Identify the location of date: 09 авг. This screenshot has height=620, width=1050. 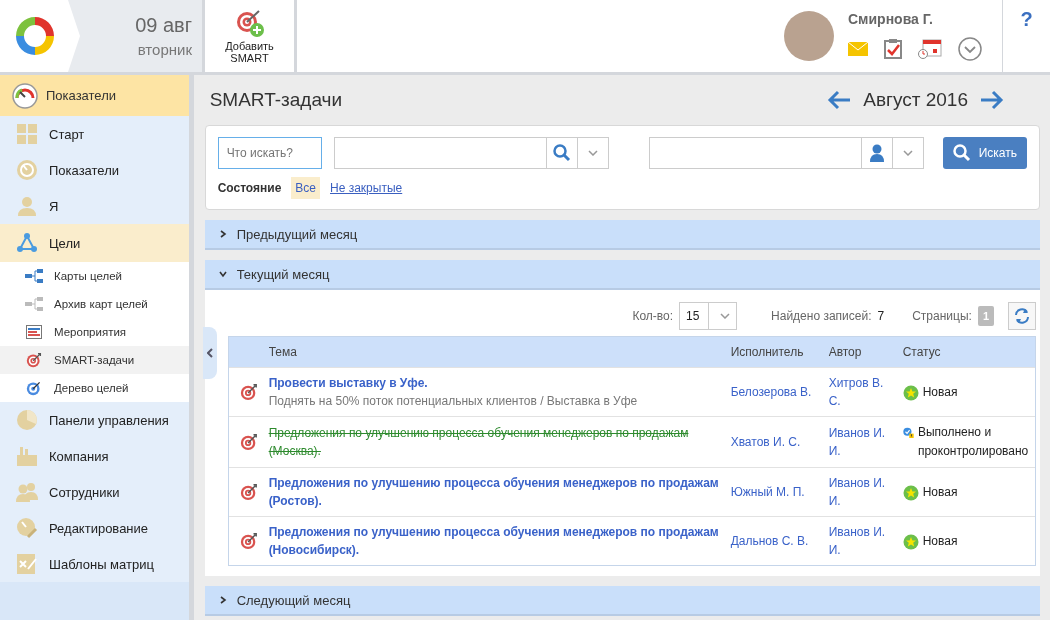
(163, 25).